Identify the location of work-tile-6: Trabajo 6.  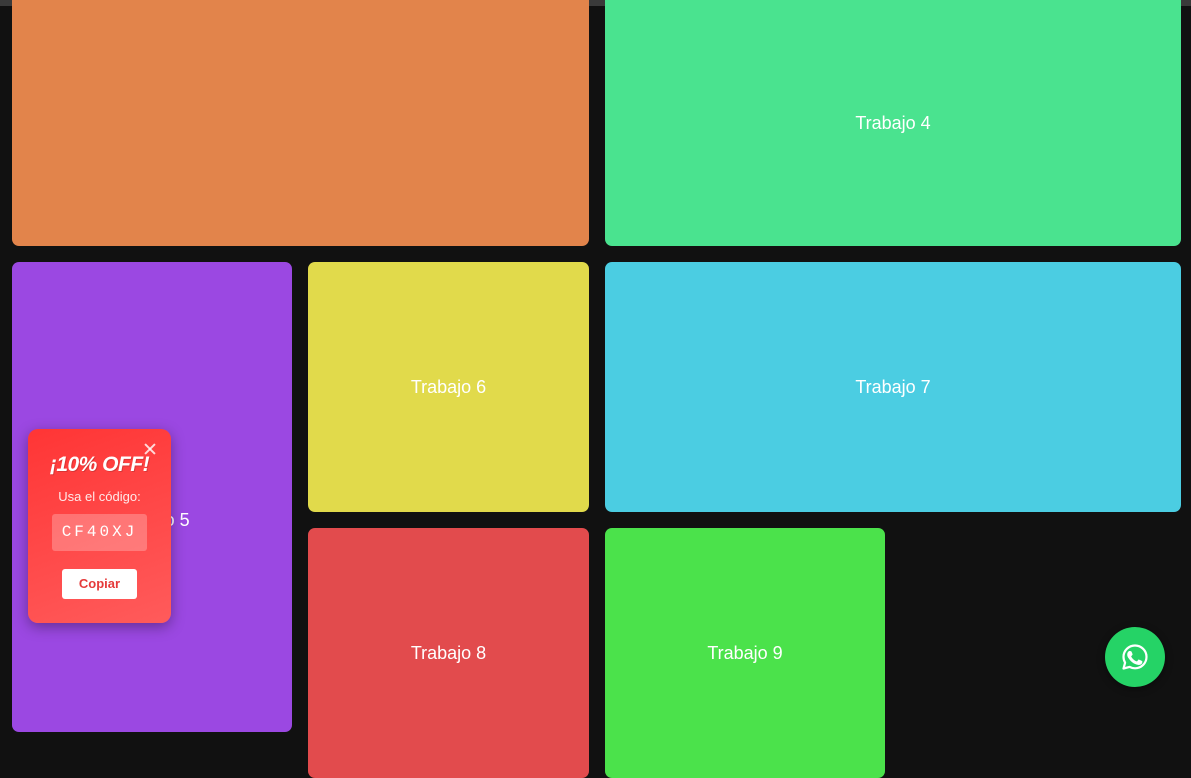
(448, 387).